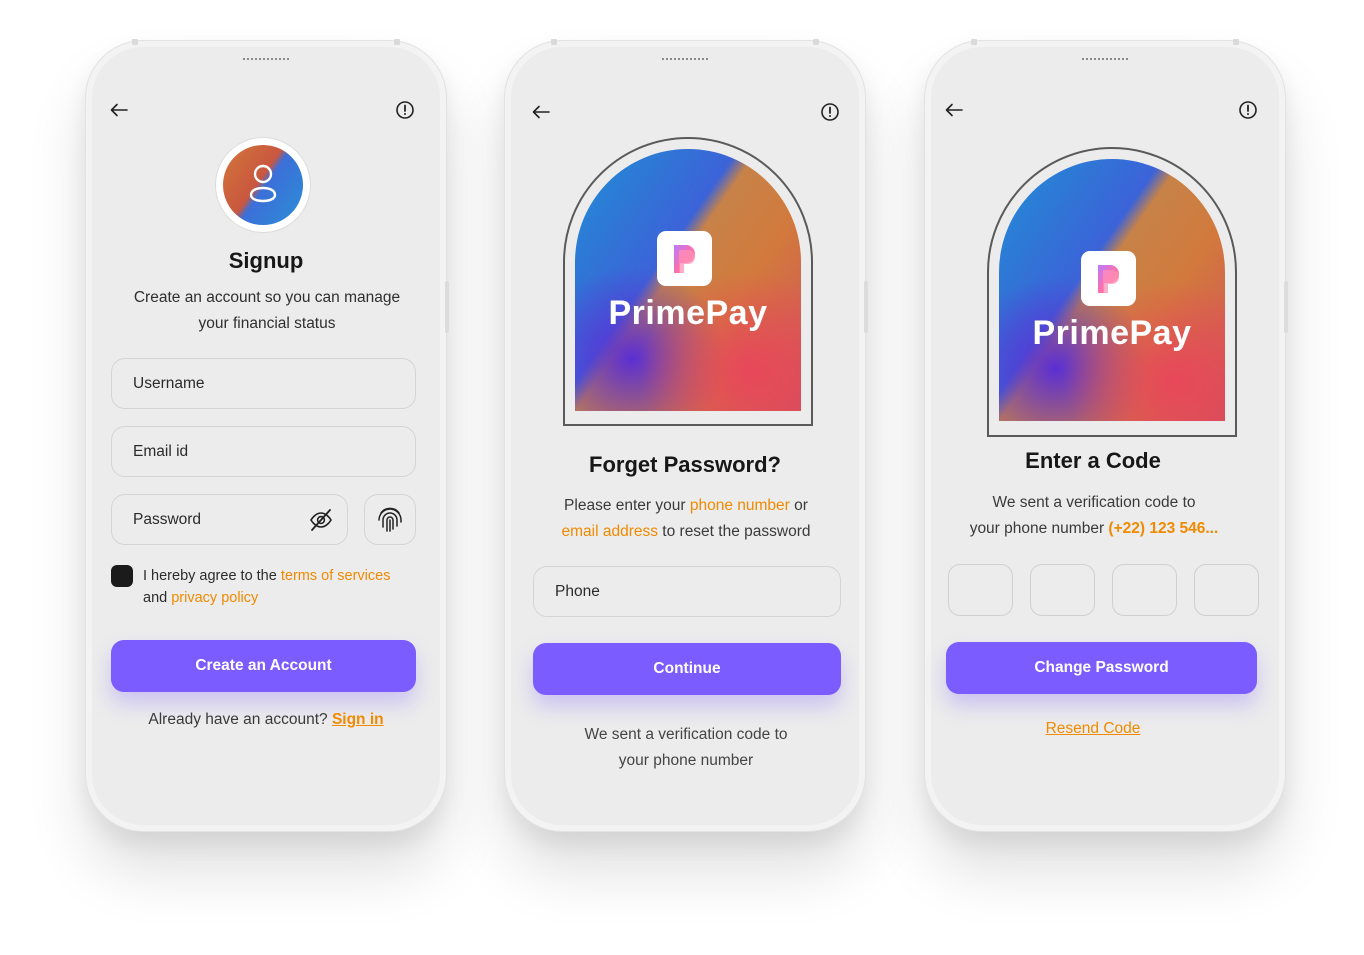  Describe the element at coordinates (122, 576) in the screenshot. I see `agree-checkbox` at that location.